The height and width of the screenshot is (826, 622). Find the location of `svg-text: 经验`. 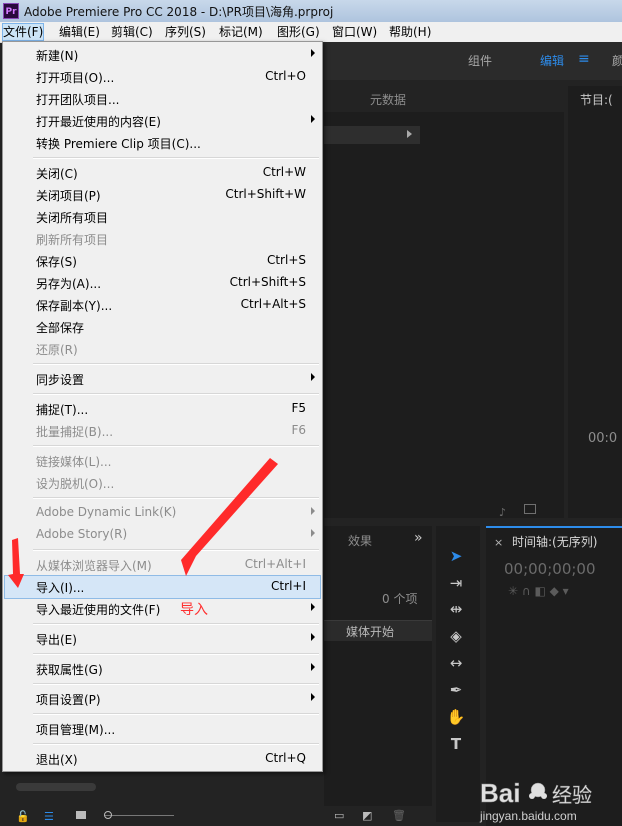

svg-text: 经验 is located at coordinates (572, 795).